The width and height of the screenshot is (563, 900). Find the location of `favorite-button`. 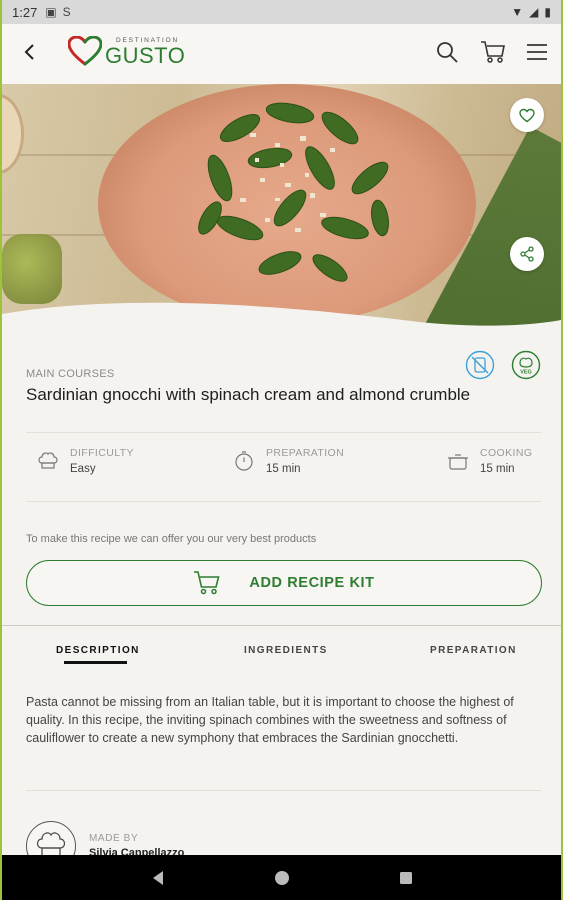

favorite-button is located at coordinates (527, 115).